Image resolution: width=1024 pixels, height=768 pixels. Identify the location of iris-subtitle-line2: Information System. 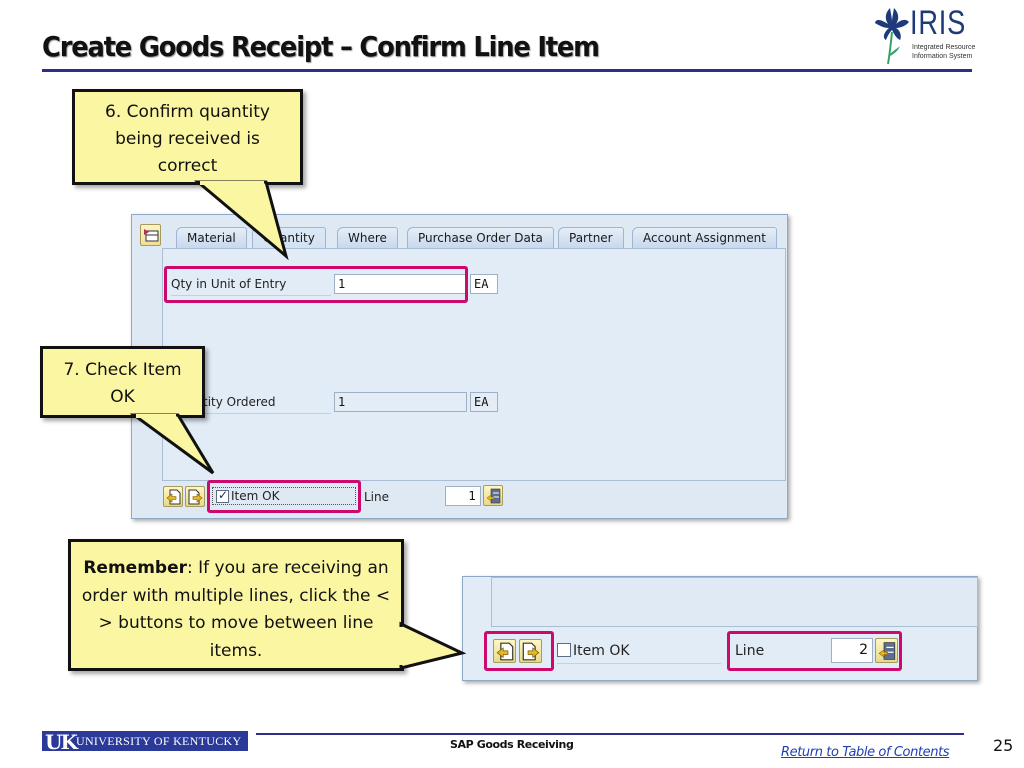
(942, 56).